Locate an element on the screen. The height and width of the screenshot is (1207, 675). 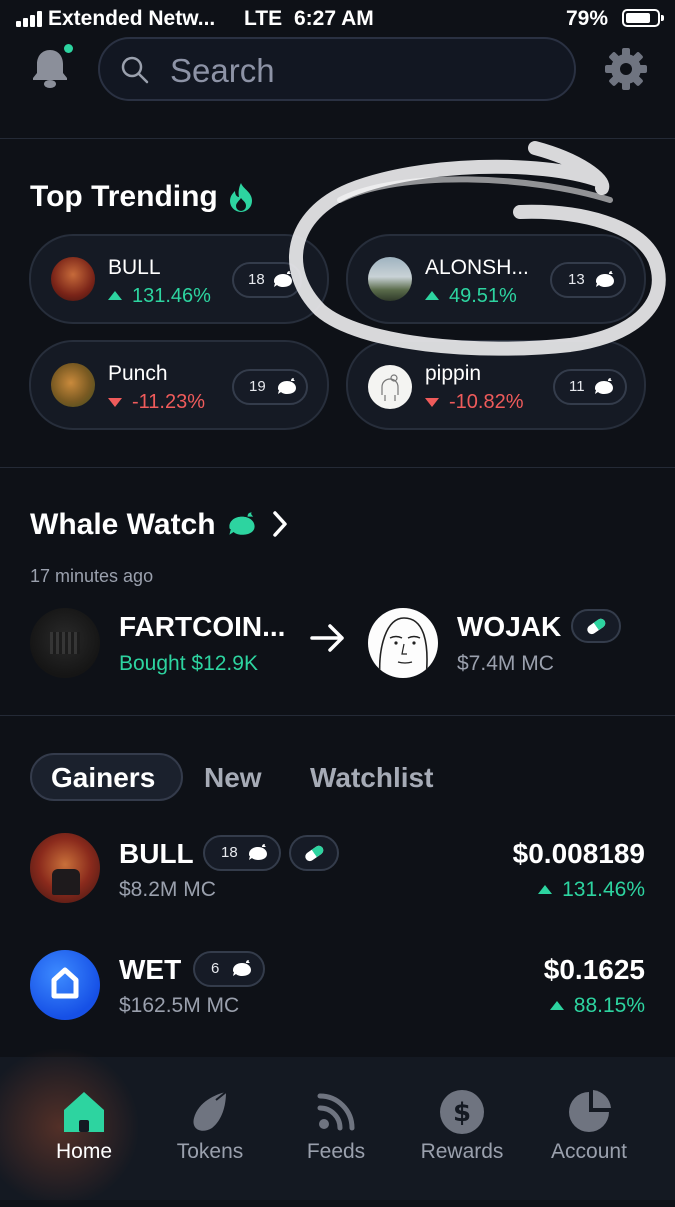
nav-feeds: Feeds is located at coordinates (336, 1152).